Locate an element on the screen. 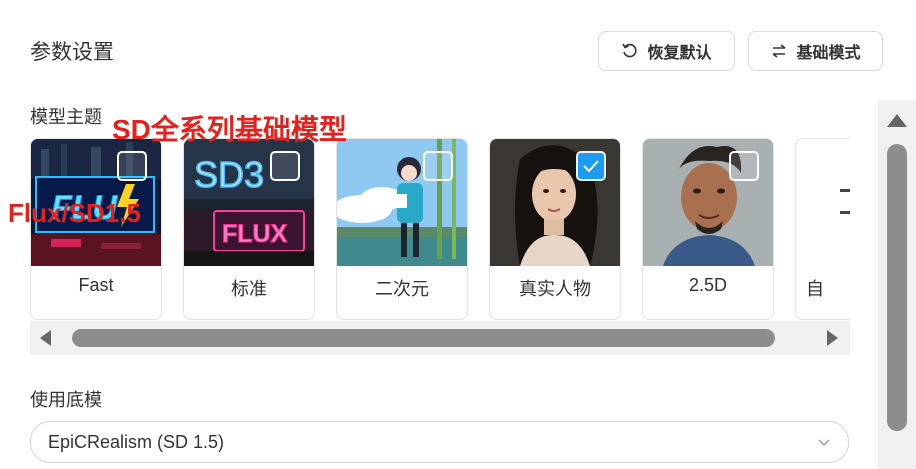 The height and width of the screenshot is (469, 916). theme-checkbox-checked is located at coordinates (591, 166).